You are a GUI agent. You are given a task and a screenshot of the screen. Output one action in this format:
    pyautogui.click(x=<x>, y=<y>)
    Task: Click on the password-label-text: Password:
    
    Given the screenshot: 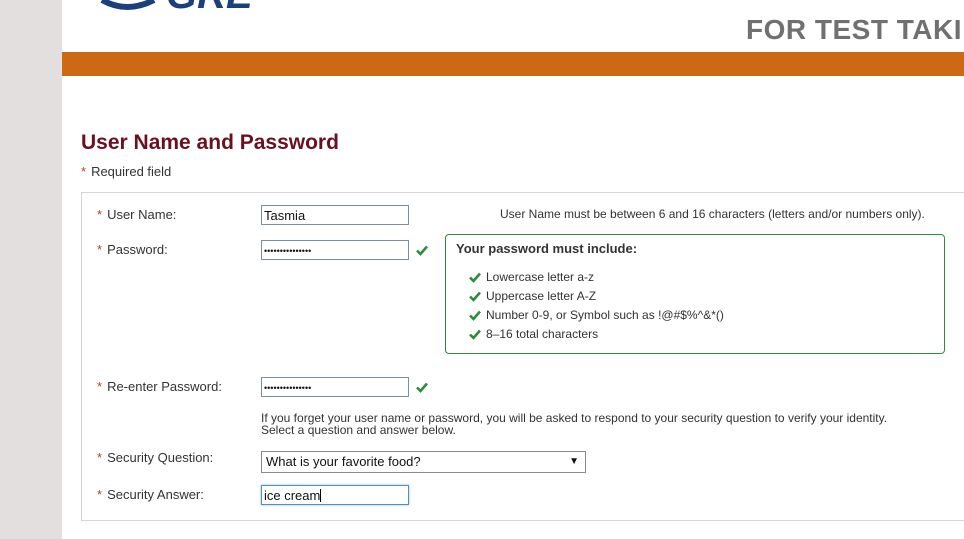 What is the action you would take?
    pyautogui.click(x=137, y=249)
    